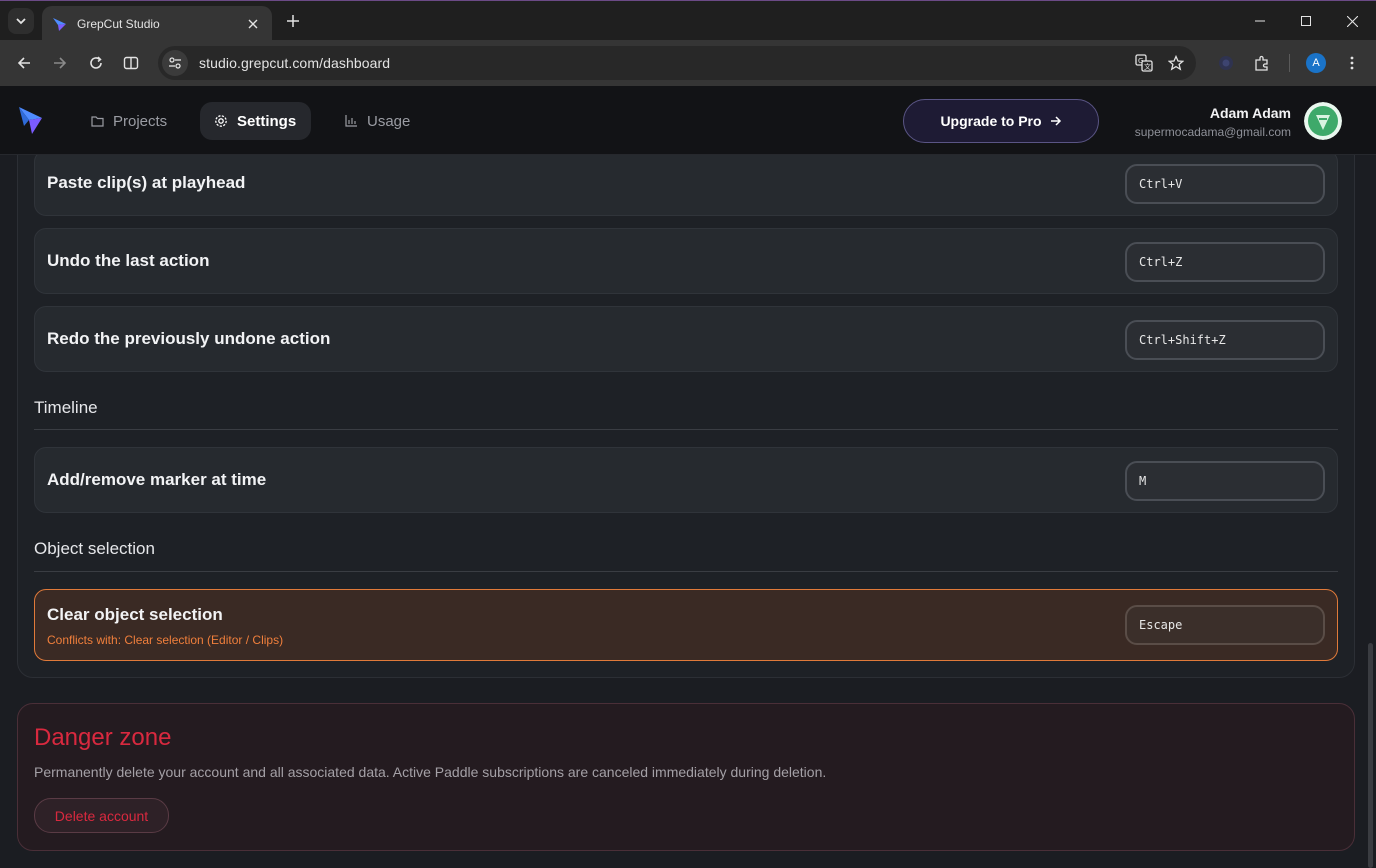 The height and width of the screenshot is (868, 1376). Describe the element at coordinates (686, 625) in the screenshot. I see `shortcut-row-conflict: Clear object selection Conflicts with` at that location.